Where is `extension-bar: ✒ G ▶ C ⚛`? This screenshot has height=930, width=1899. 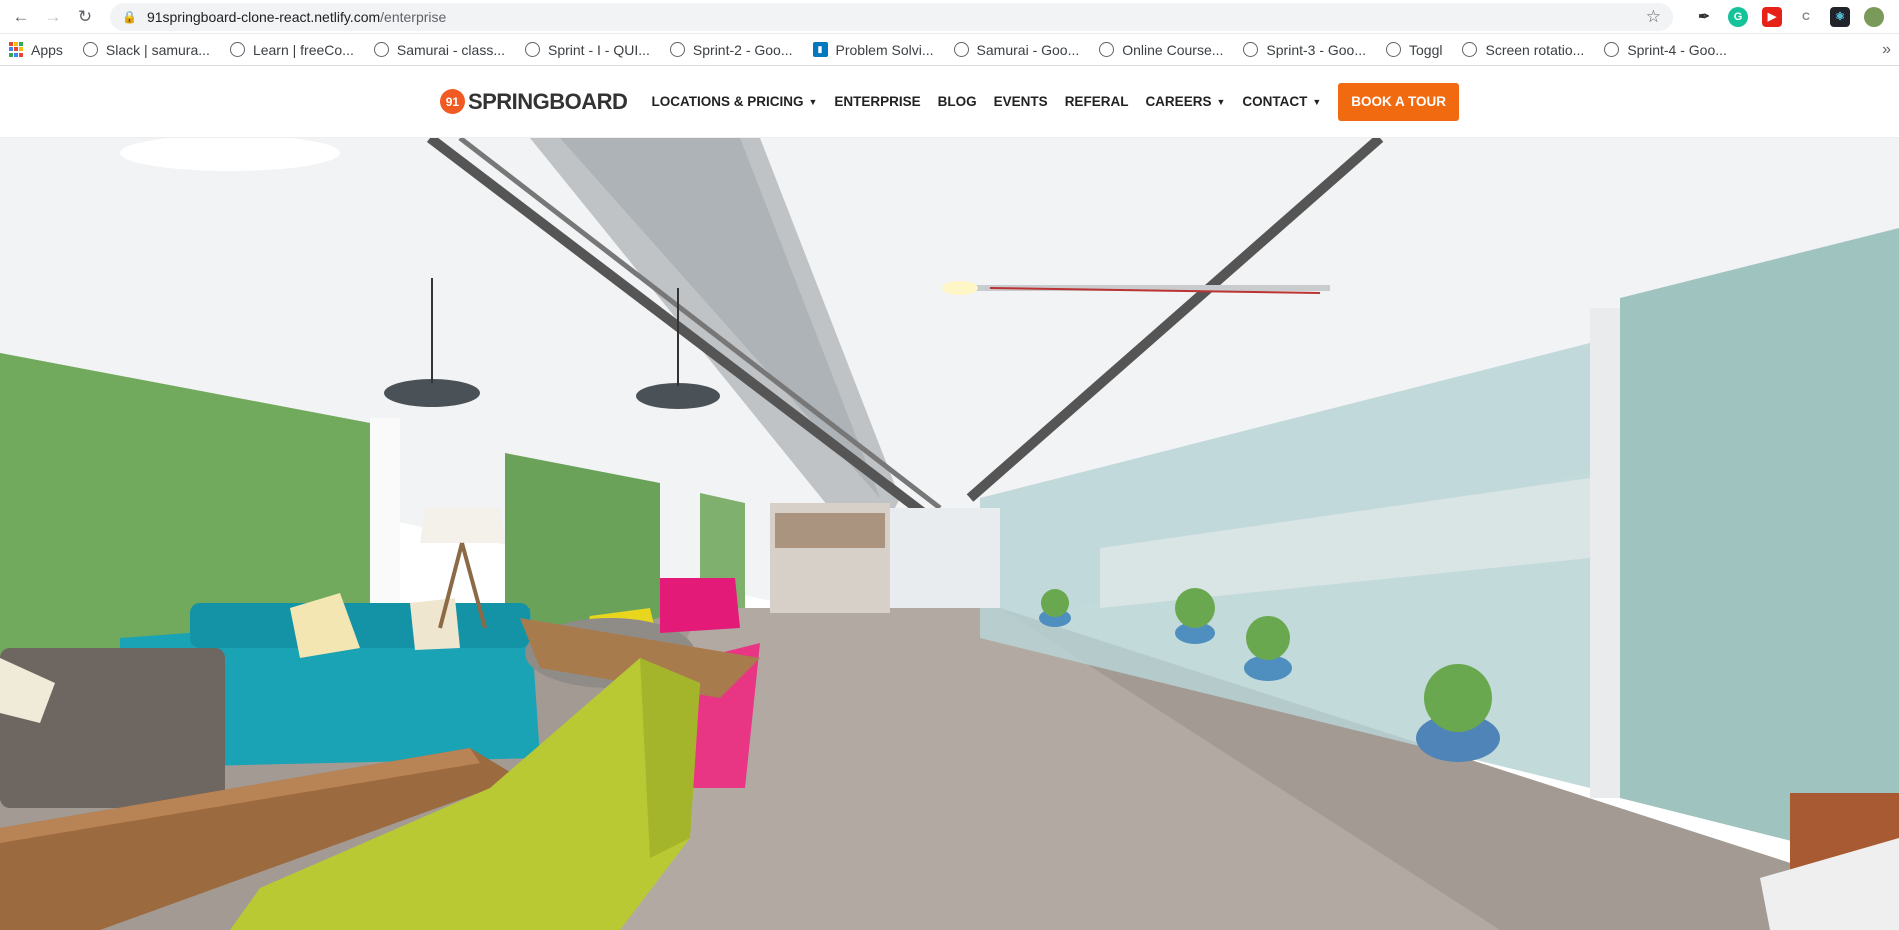 extension-bar: ✒ G ▶ C ⚛ is located at coordinates (1789, 16).